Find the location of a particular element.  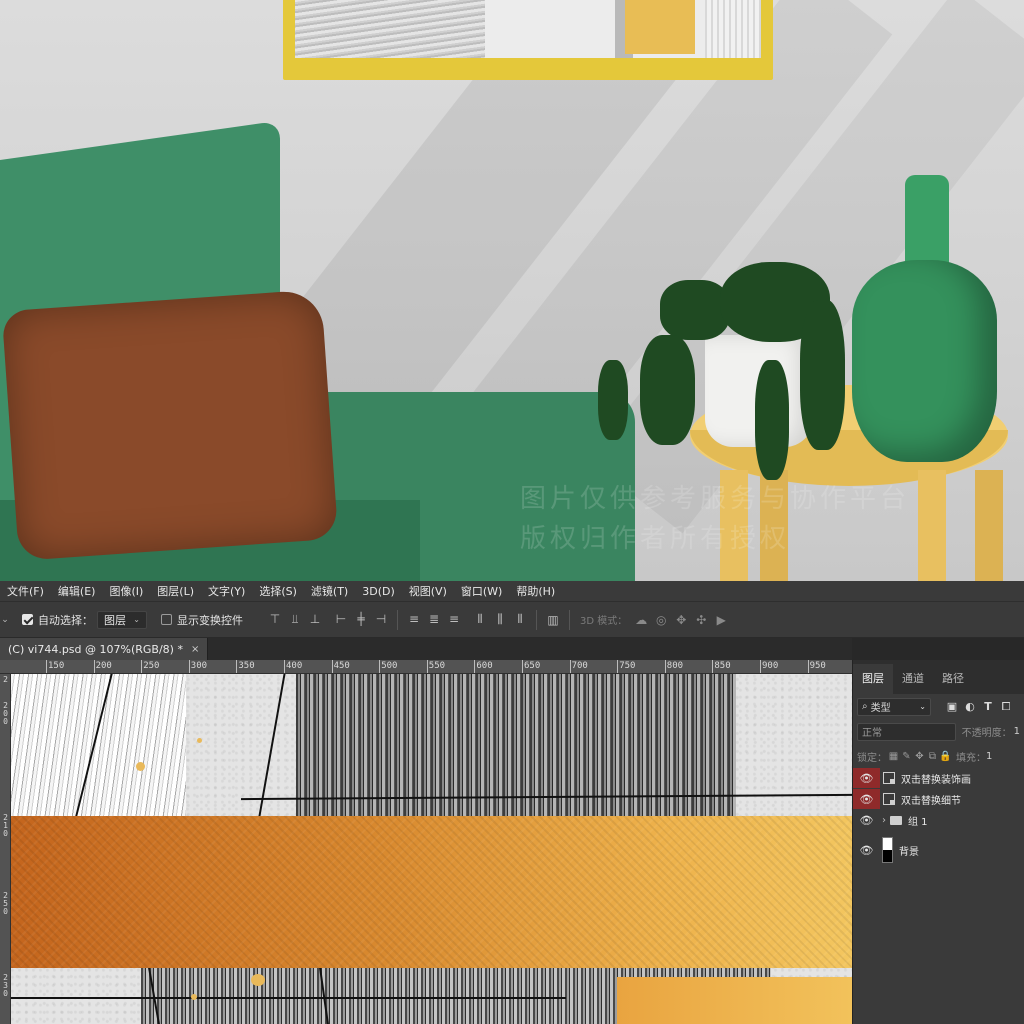

menu-window: 窗口(W) is located at coordinates (481, 591).